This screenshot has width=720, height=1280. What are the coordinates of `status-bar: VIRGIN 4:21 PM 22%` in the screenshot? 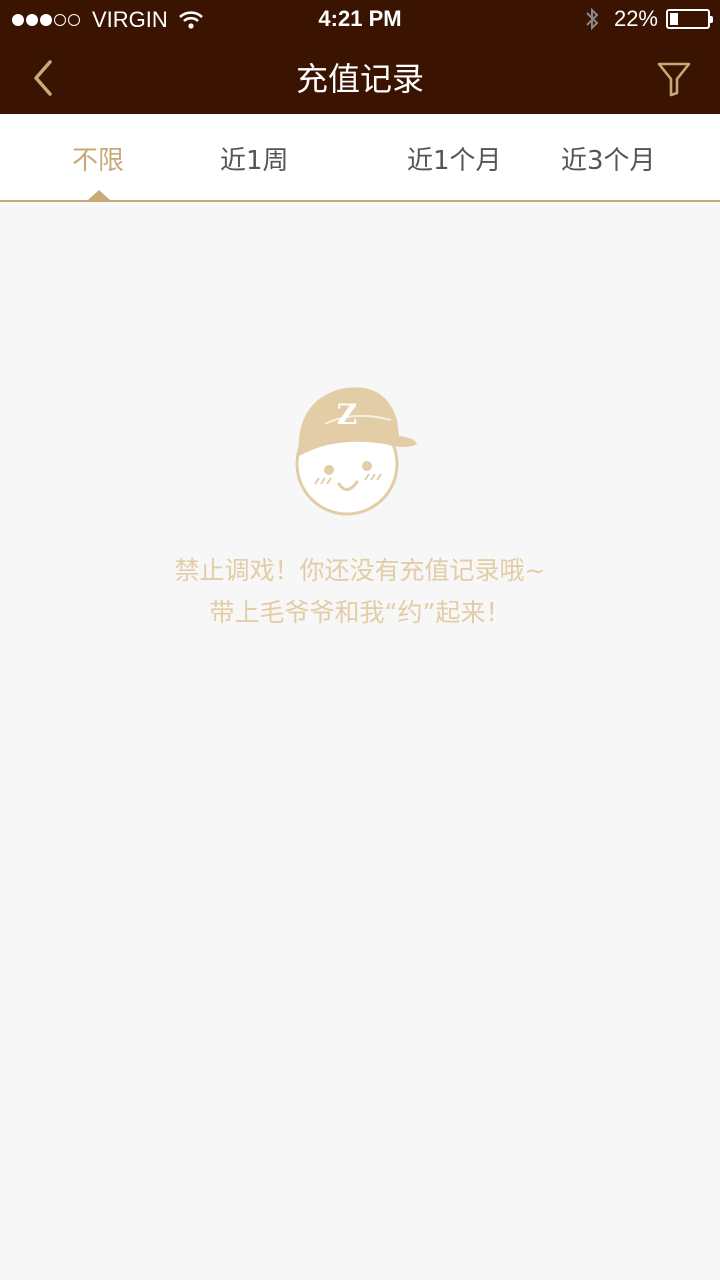 It's located at (360, 20).